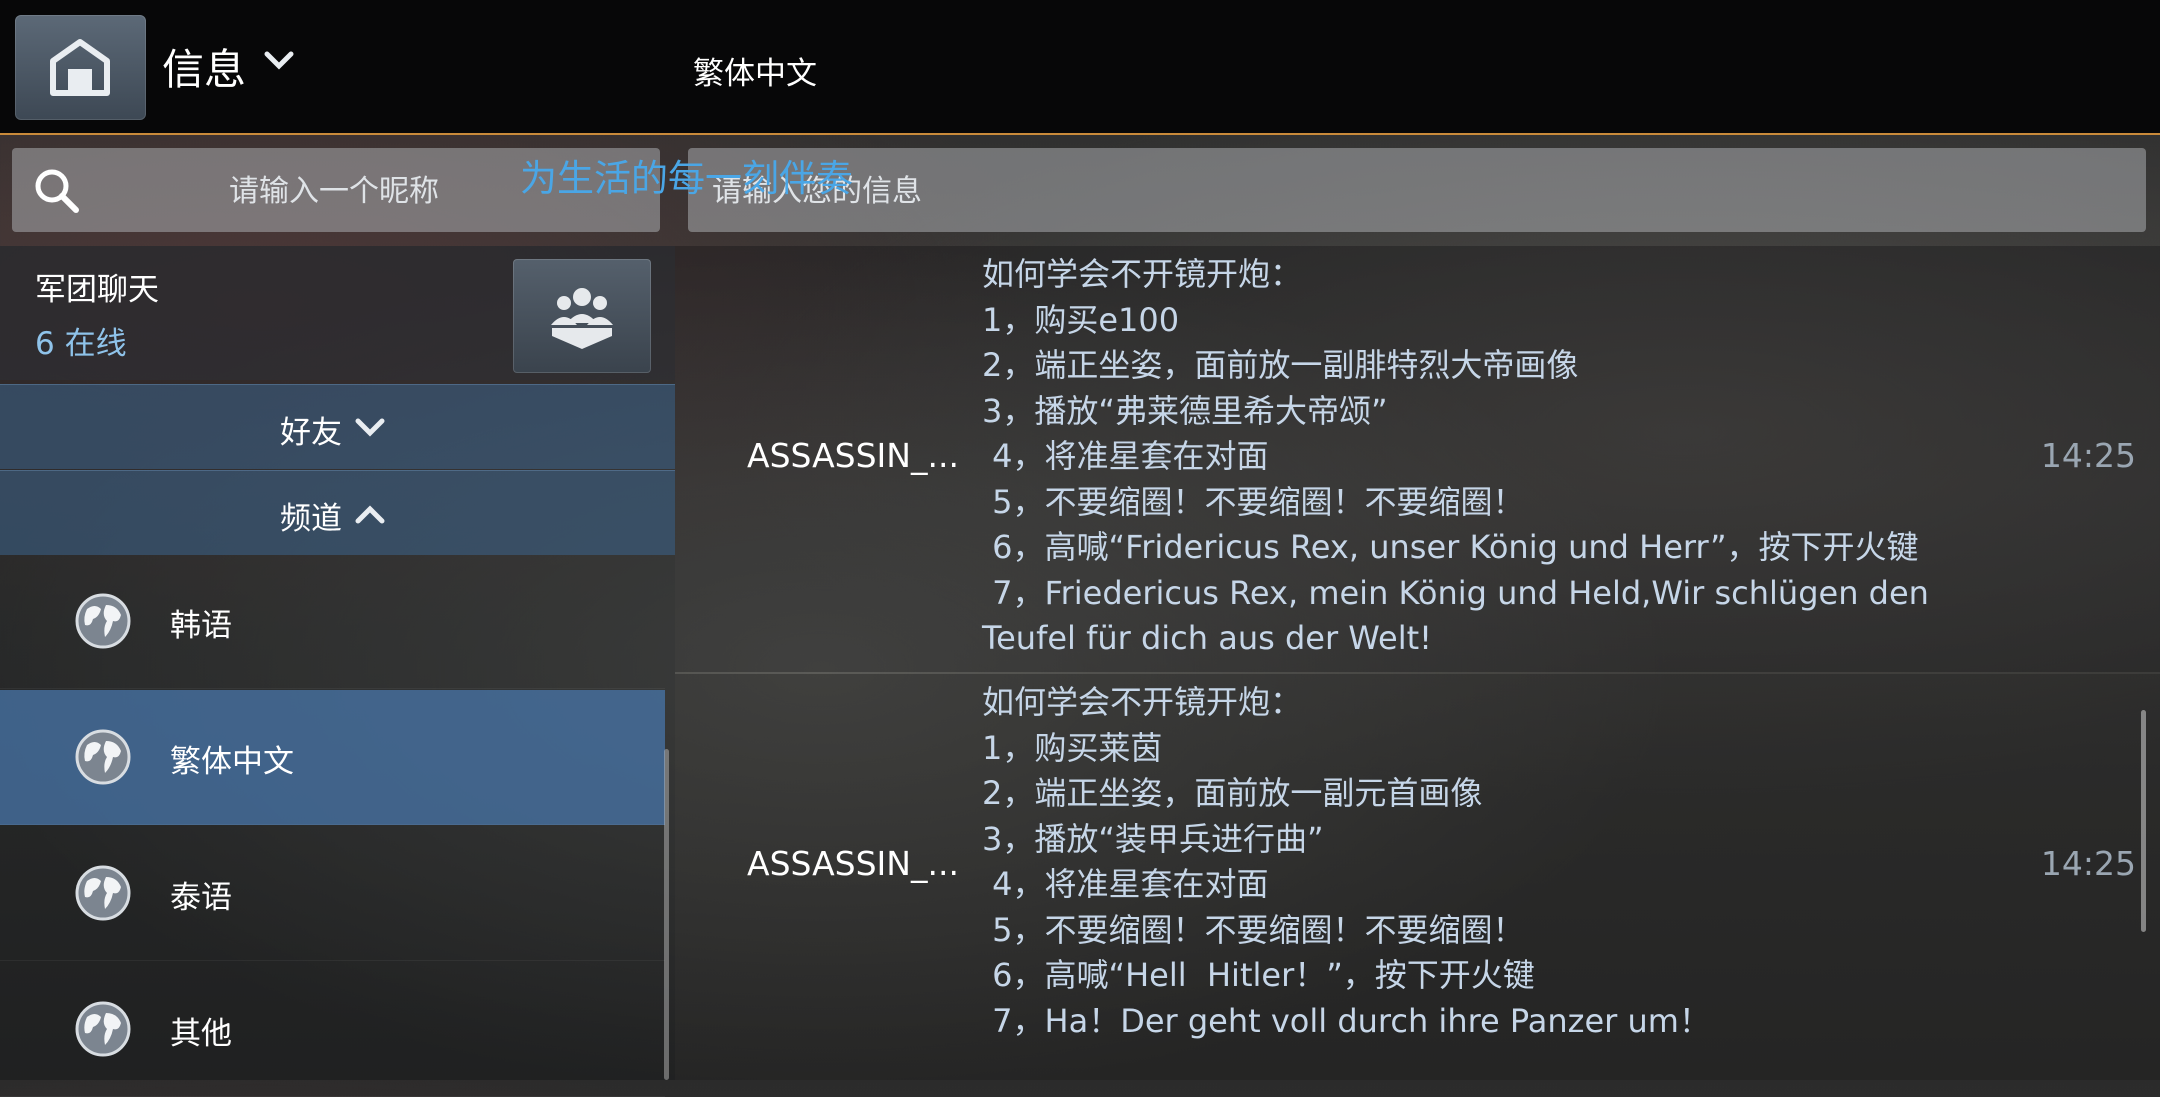  I want to click on app-title: 信息, so click(204, 66).